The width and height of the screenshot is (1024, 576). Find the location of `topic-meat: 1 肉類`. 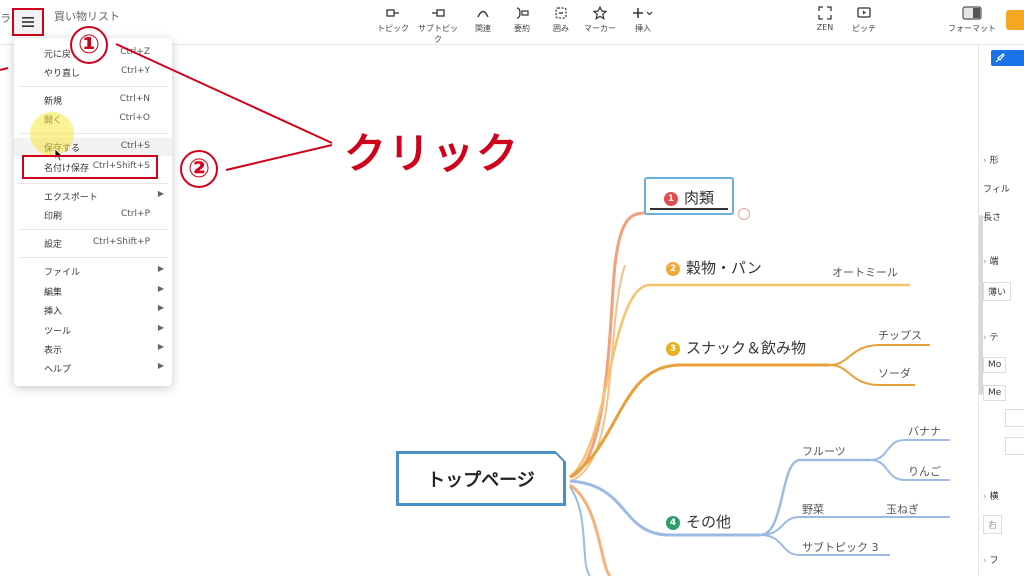

topic-meat: 1 肉類 is located at coordinates (689, 196).